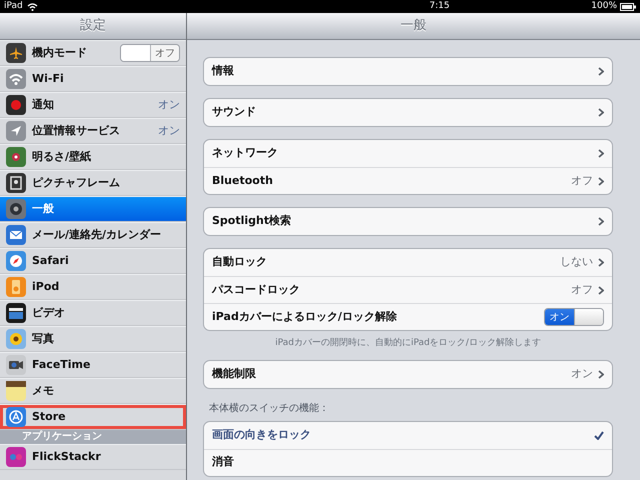 Image resolution: width=640 pixels, height=480 pixels. Describe the element at coordinates (93, 209) in the screenshot. I see `sidebar-item: 一般` at that location.